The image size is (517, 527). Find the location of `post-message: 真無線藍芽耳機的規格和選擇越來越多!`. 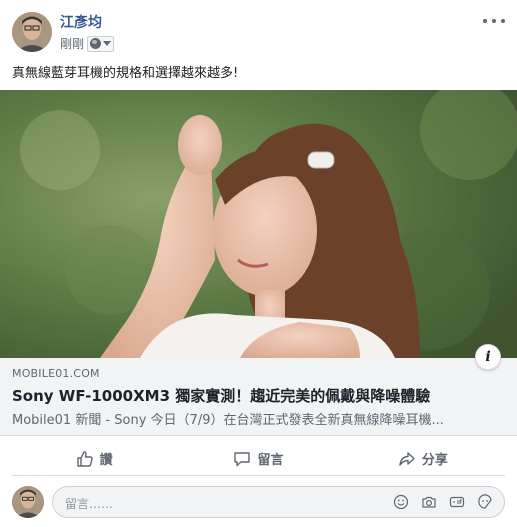

post-message: 真無線藍芽耳機的規格和選擇越來越多! is located at coordinates (125, 73).